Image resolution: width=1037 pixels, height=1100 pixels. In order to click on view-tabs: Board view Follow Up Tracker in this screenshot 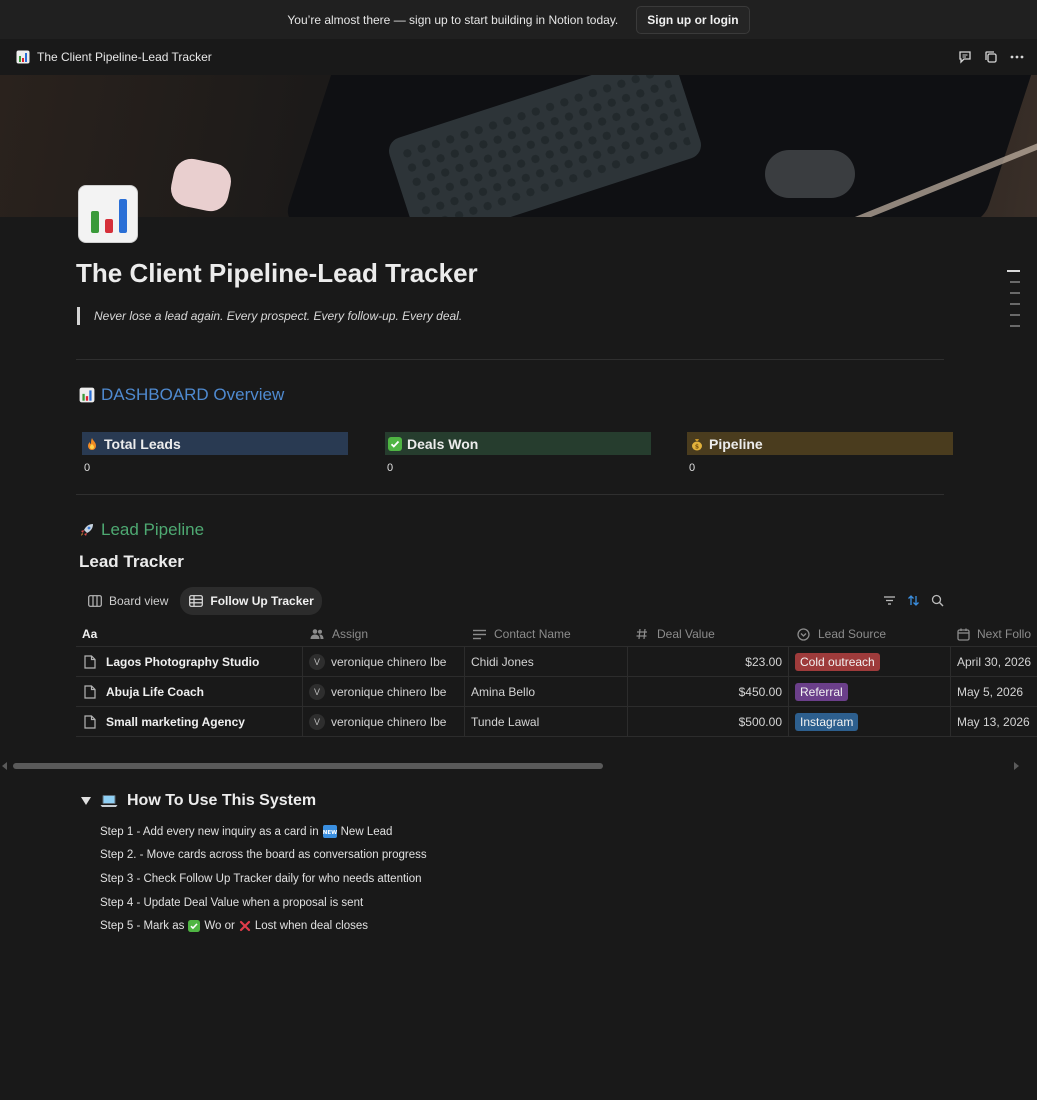, I will do `click(200, 601)`.